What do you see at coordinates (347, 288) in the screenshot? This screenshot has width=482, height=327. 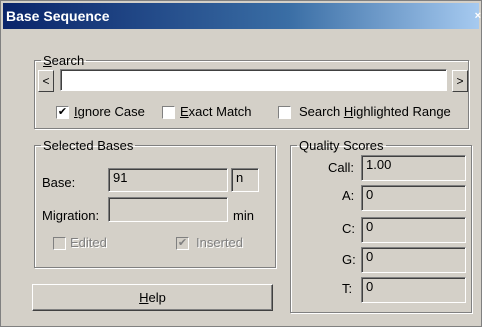 I see `t-score-label: T:` at bounding box center [347, 288].